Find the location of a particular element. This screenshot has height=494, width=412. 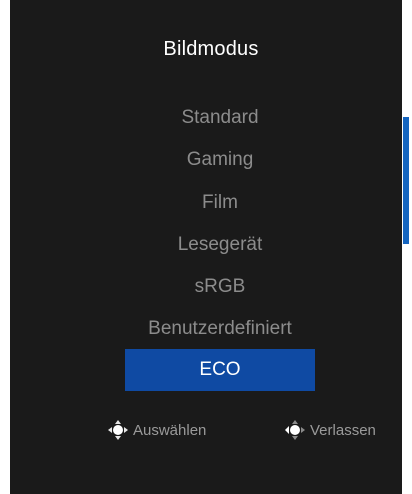

menu-item-eco: ECO is located at coordinates (220, 370).